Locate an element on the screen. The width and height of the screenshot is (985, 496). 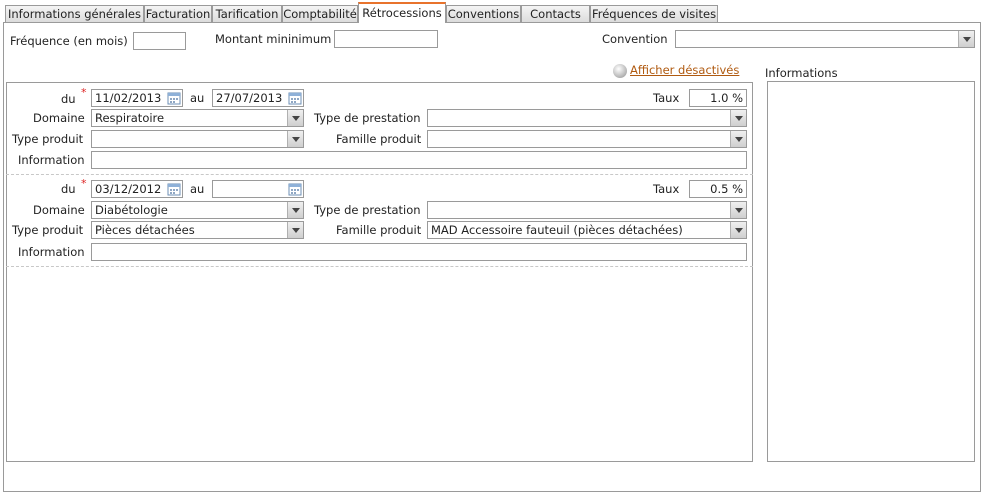
domaine-select: Diabétologie is located at coordinates (197, 210).